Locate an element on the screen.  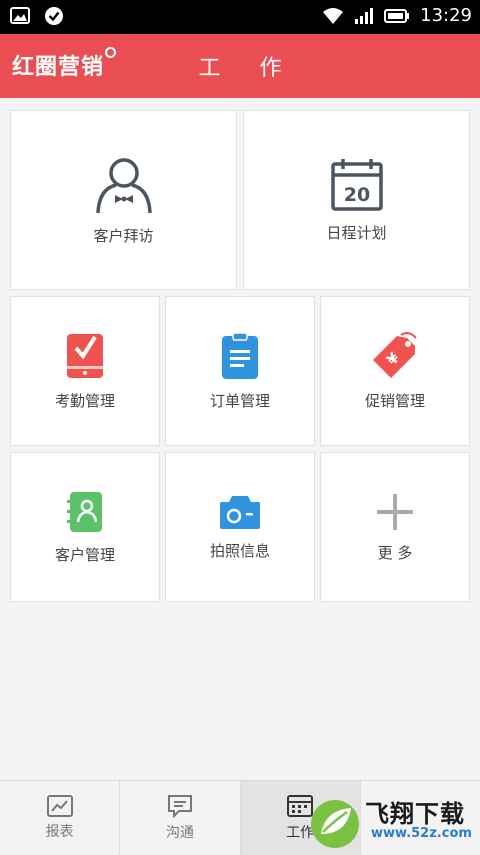
calendar-date: 20 is located at coordinates (356, 195).